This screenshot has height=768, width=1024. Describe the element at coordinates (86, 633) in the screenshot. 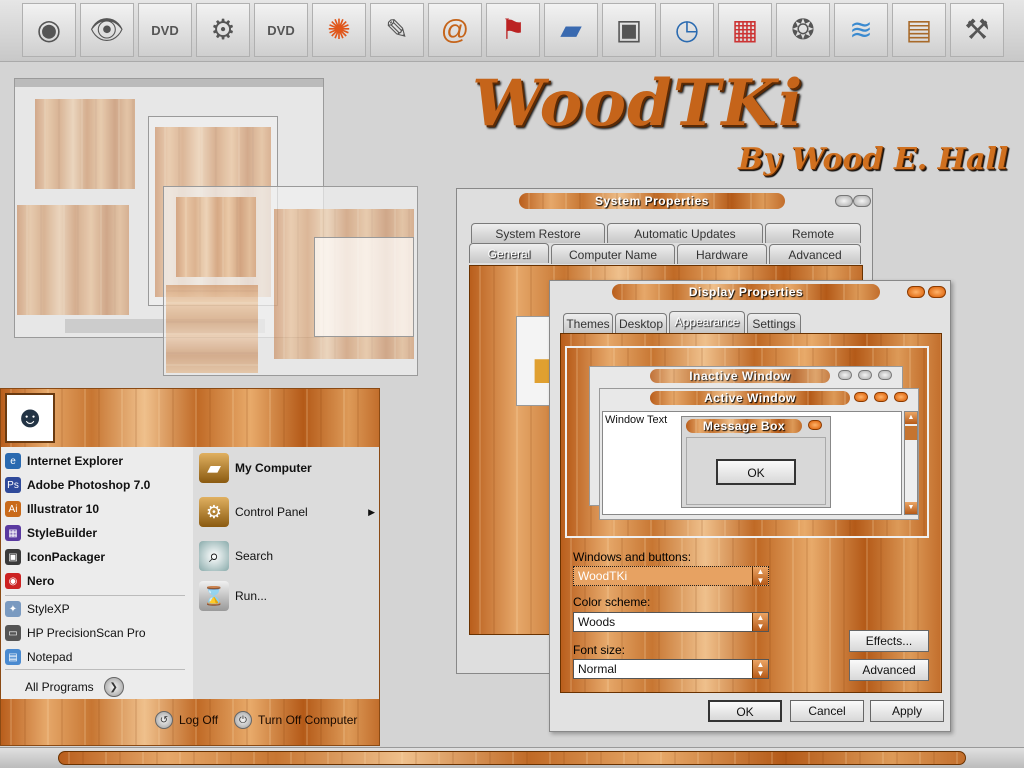

I see `start-item-label: HP PrecisionScan Pro` at that location.